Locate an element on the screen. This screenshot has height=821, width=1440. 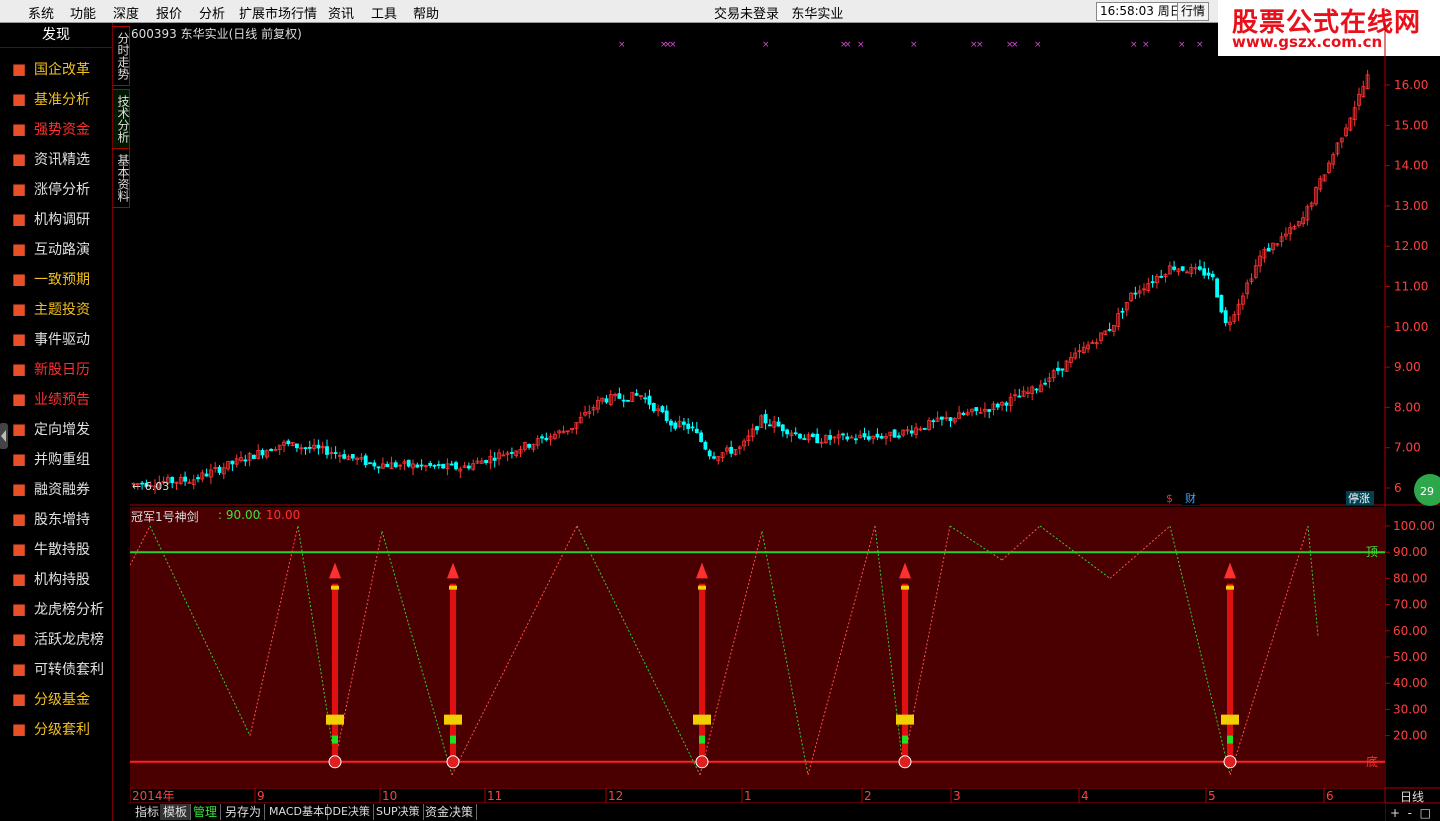
tab-template: 模板 is located at coordinates (176, 812).